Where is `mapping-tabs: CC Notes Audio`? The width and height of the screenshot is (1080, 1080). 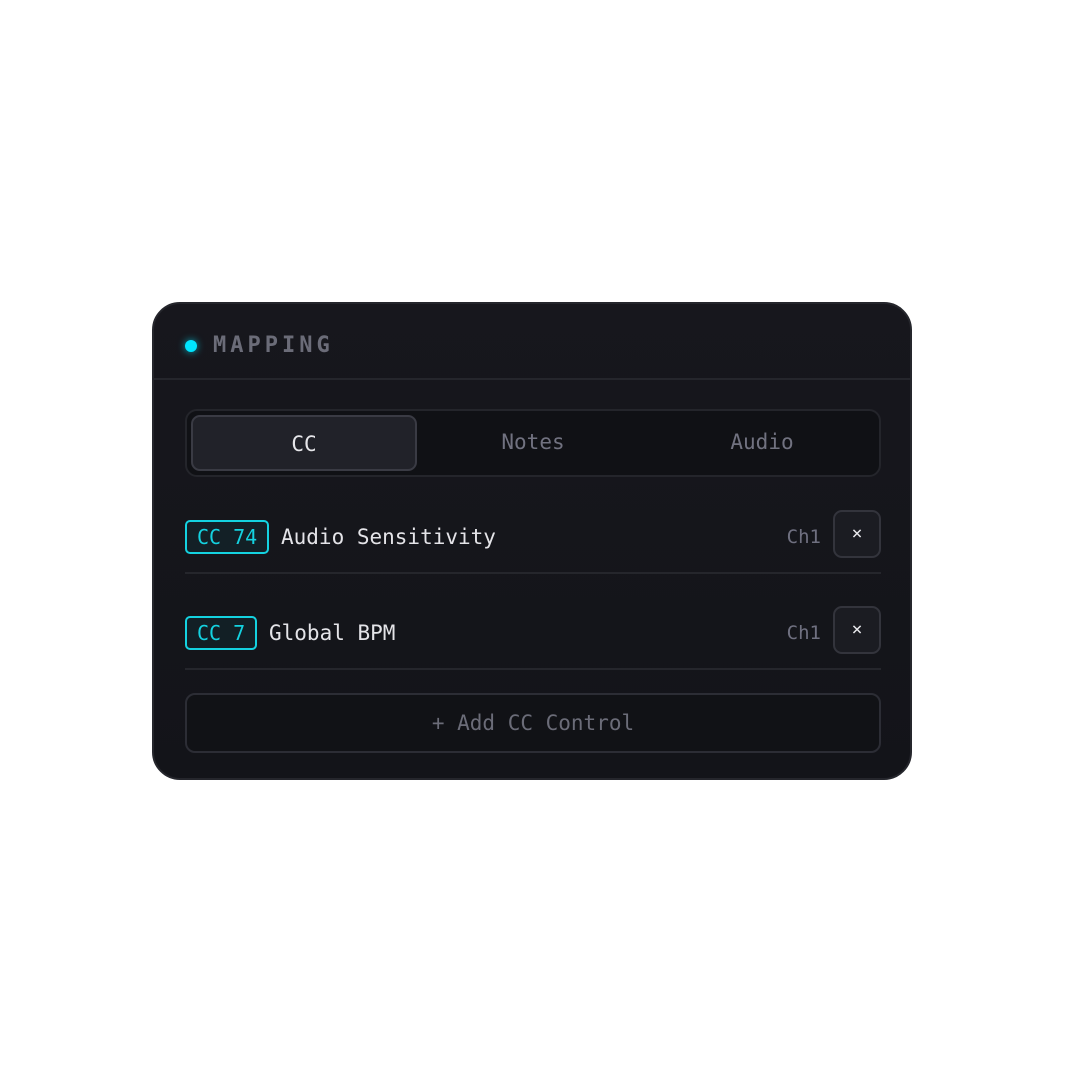 mapping-tabs: CC Notes Audio is located at coordinates (533, 443).